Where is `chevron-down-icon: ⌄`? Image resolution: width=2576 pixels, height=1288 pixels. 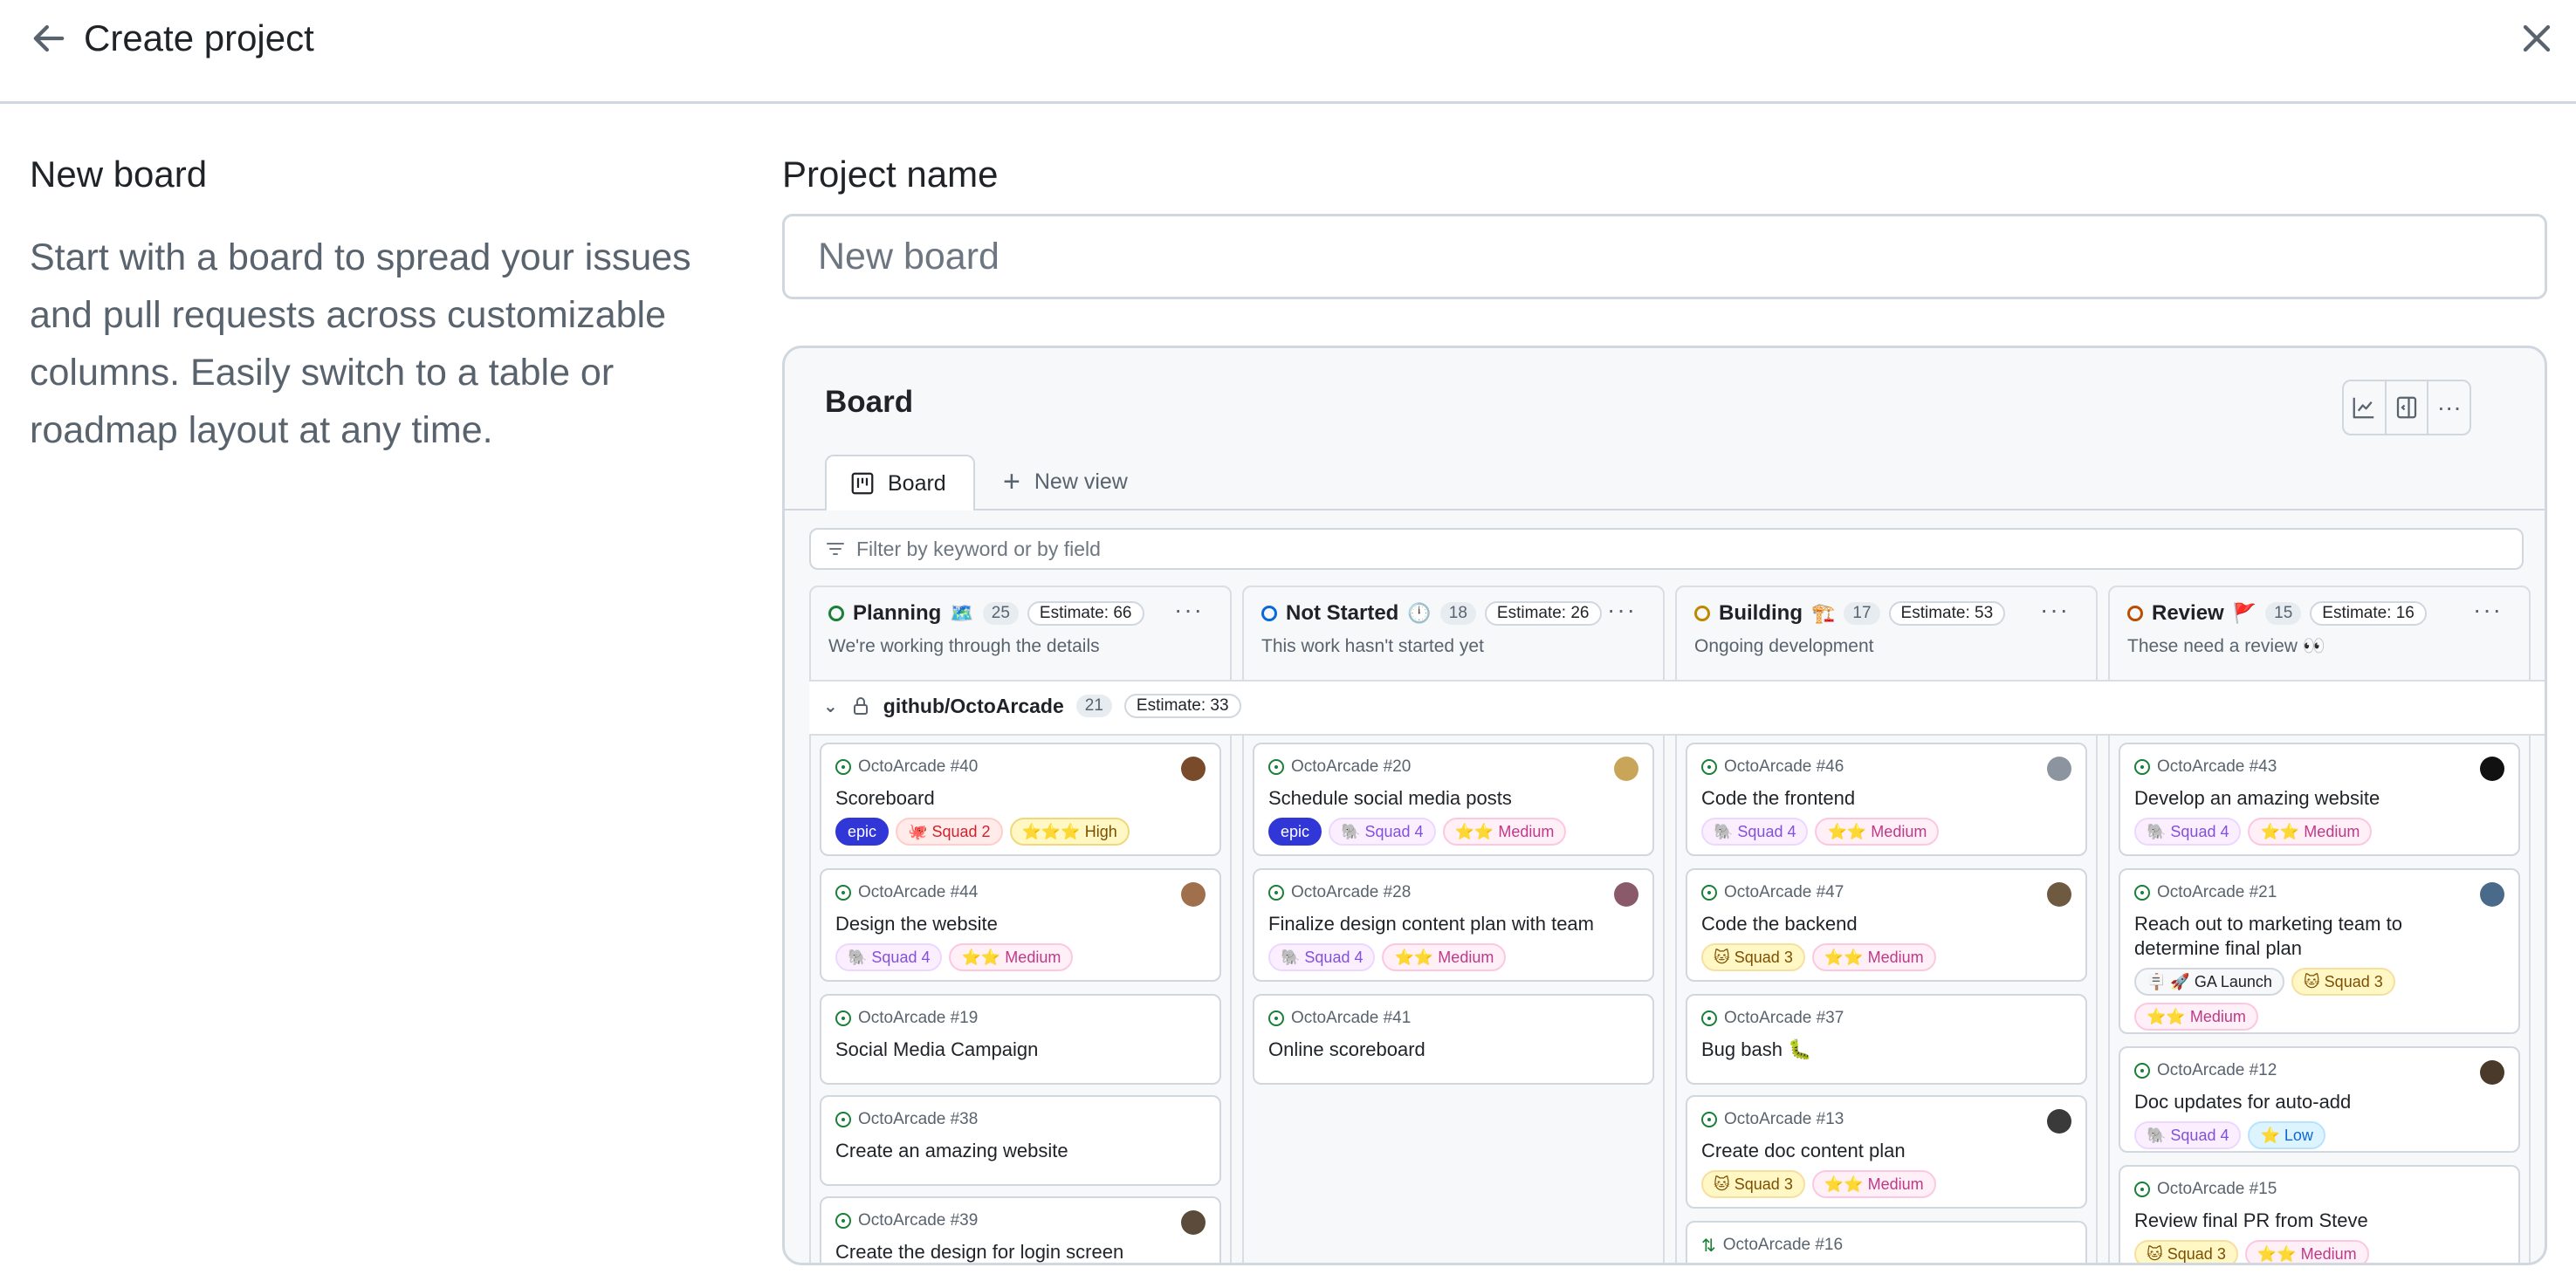 chevron-down-icon: ⌄ is located at coordinates (830, 706).